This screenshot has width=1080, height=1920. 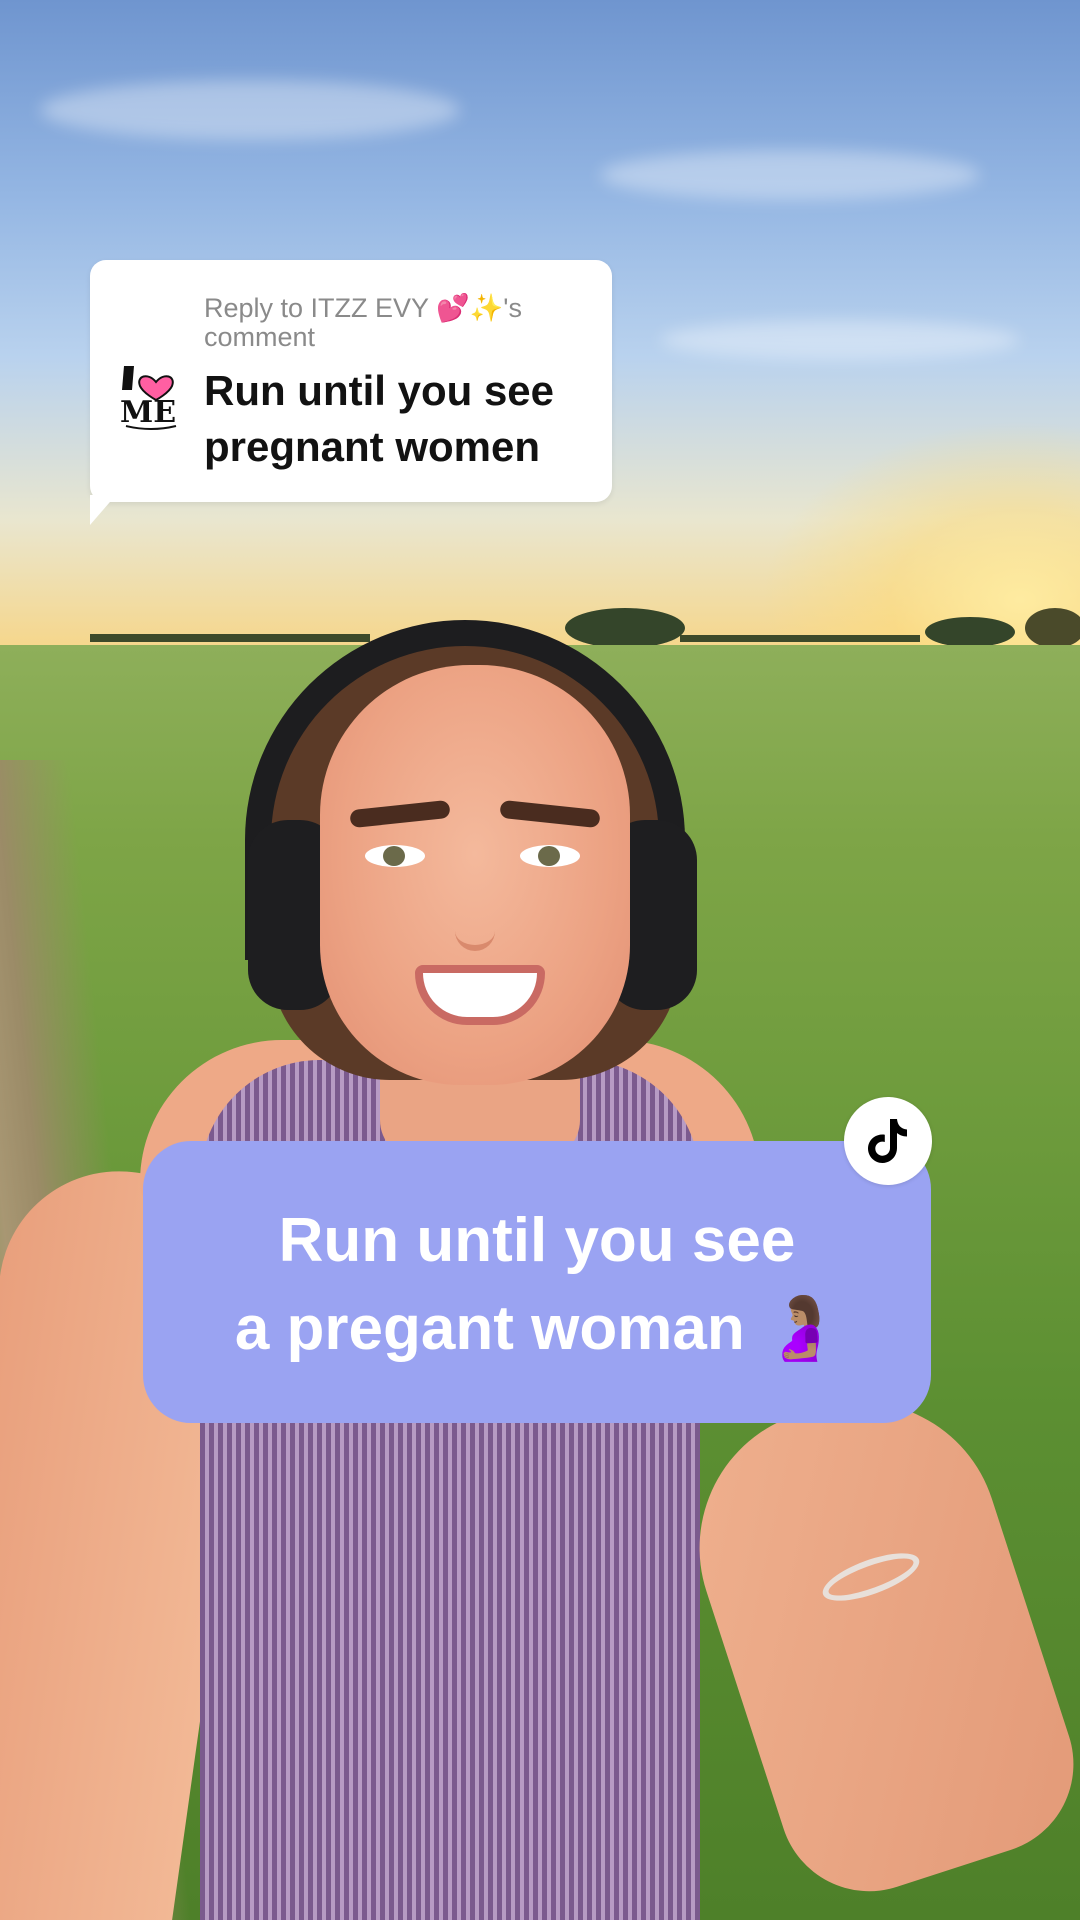 What do you see at coordinates (148, 412) in the screenshot?
I see `svg-text: ME` at bounding box center [148, 412].